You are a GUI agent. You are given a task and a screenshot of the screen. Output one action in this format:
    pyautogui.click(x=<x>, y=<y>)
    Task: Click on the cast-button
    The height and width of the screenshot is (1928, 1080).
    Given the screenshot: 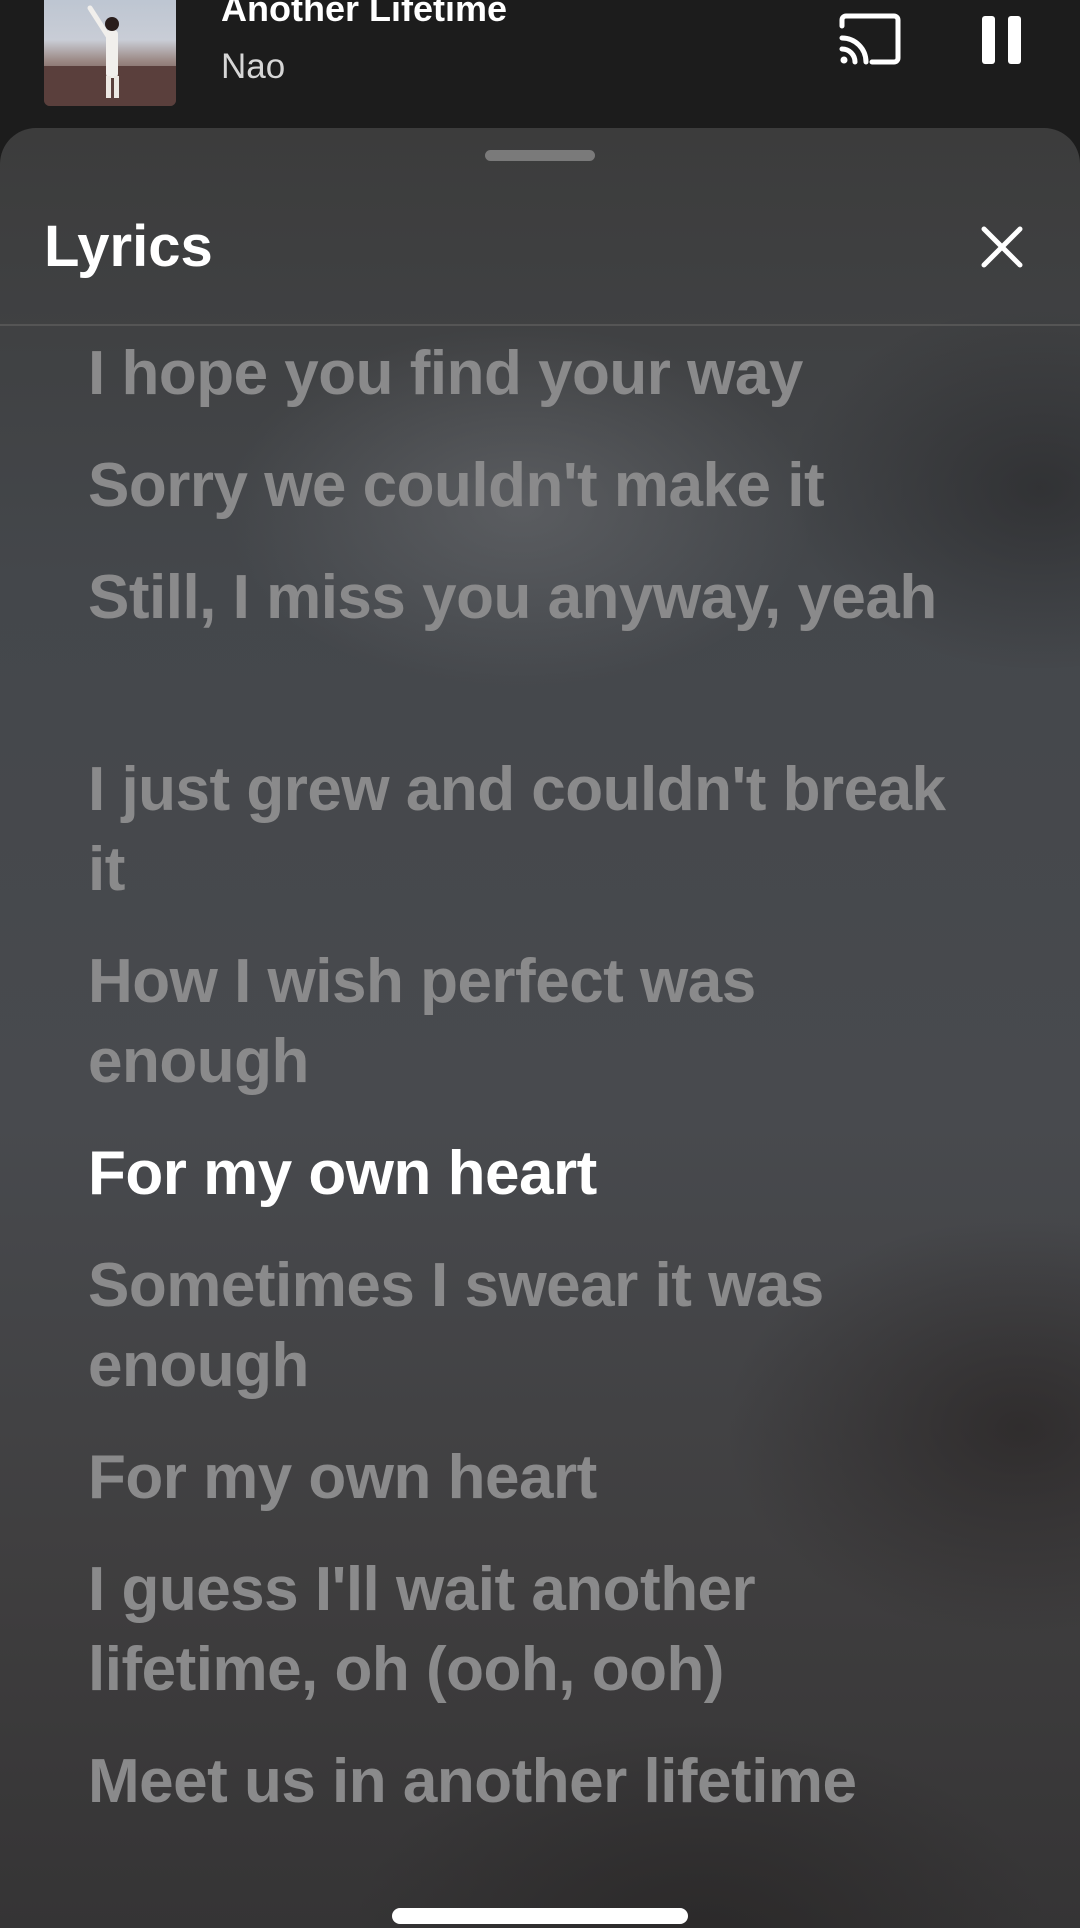 What is the action you would take?
    pyautogui.click(x=870, y=40)
    